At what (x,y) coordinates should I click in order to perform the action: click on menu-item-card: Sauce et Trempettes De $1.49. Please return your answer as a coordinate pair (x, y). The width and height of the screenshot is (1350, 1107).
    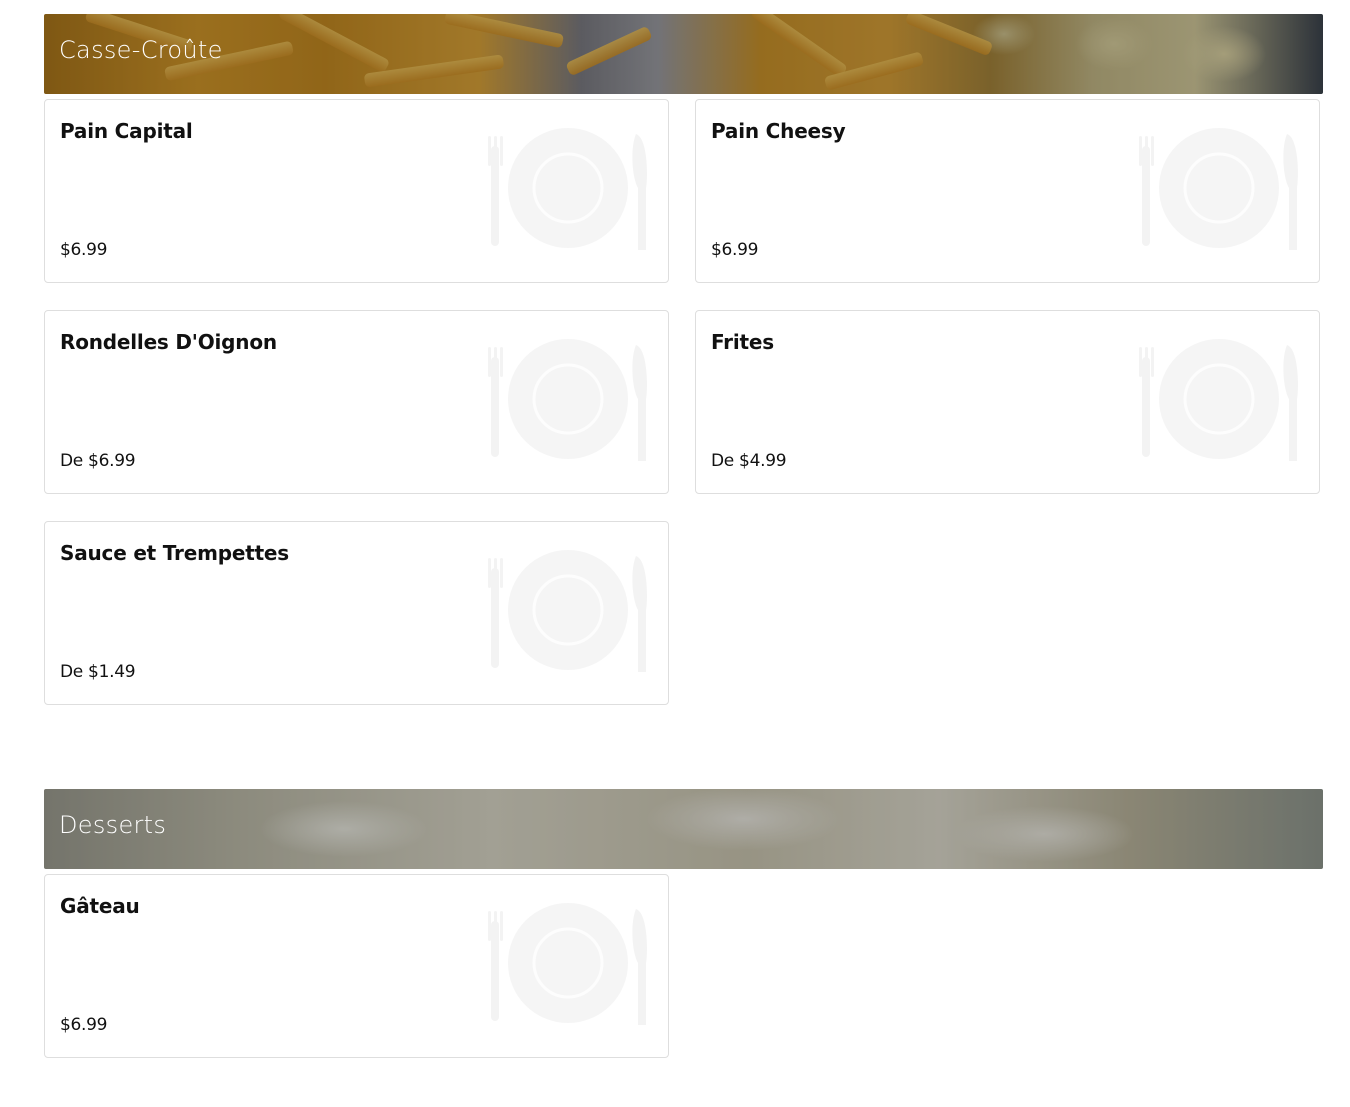
    Looking at the image, I should click on (356, 613).